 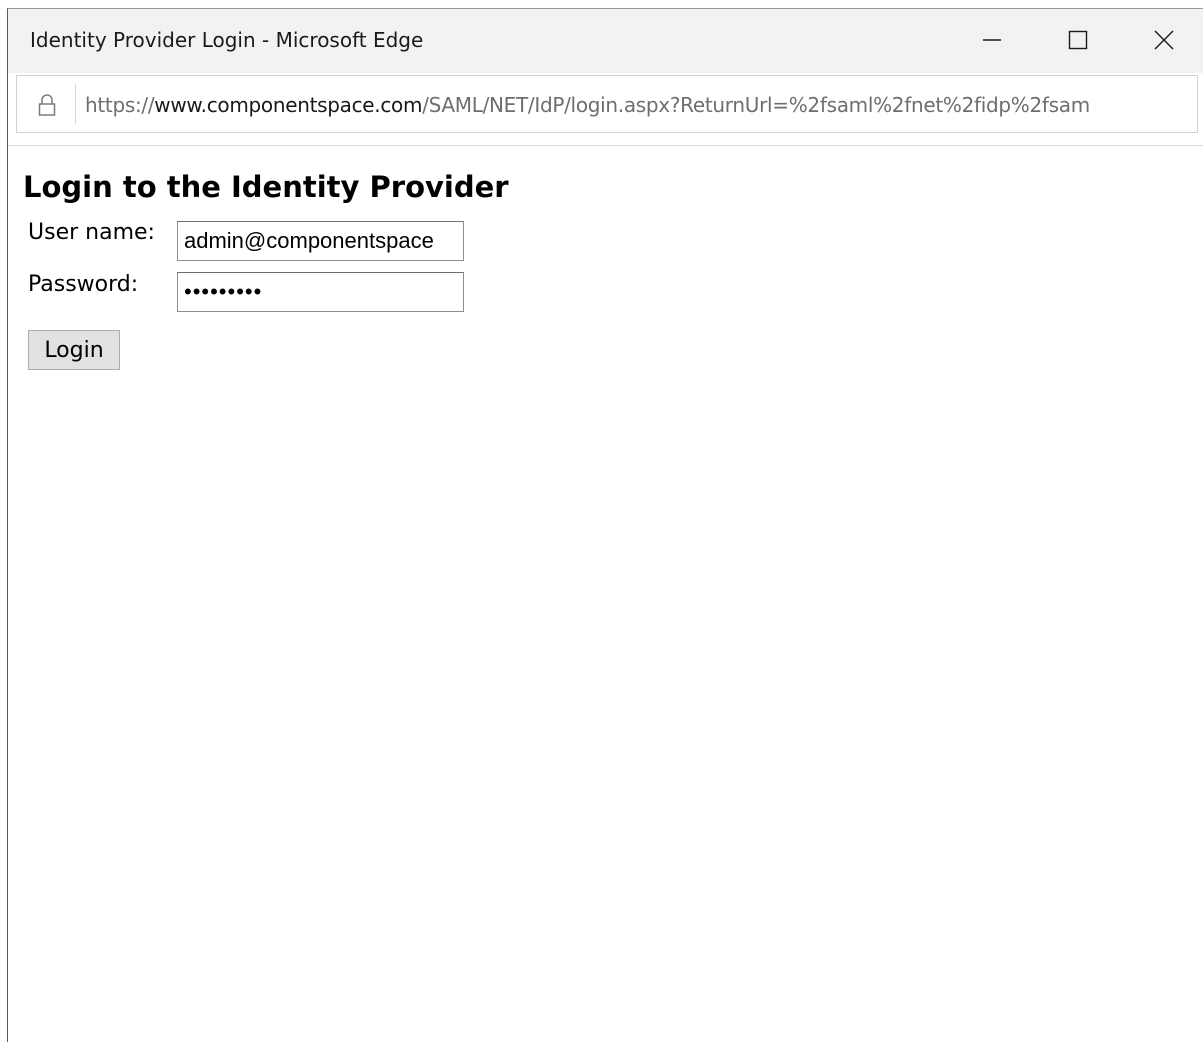 I want to click on maximize-button, so click(x=1078, y=40).